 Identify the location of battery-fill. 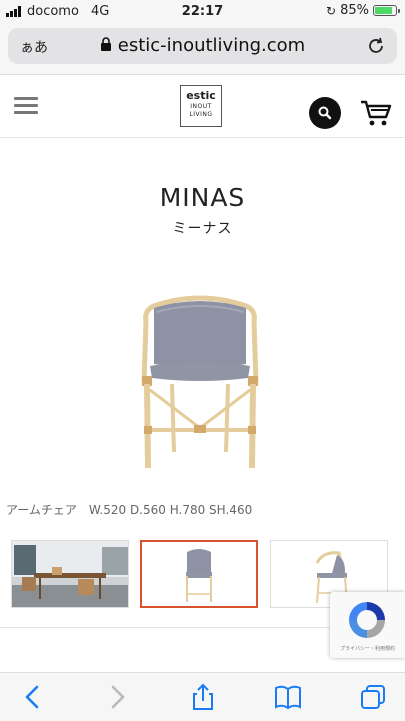
(383, 10).